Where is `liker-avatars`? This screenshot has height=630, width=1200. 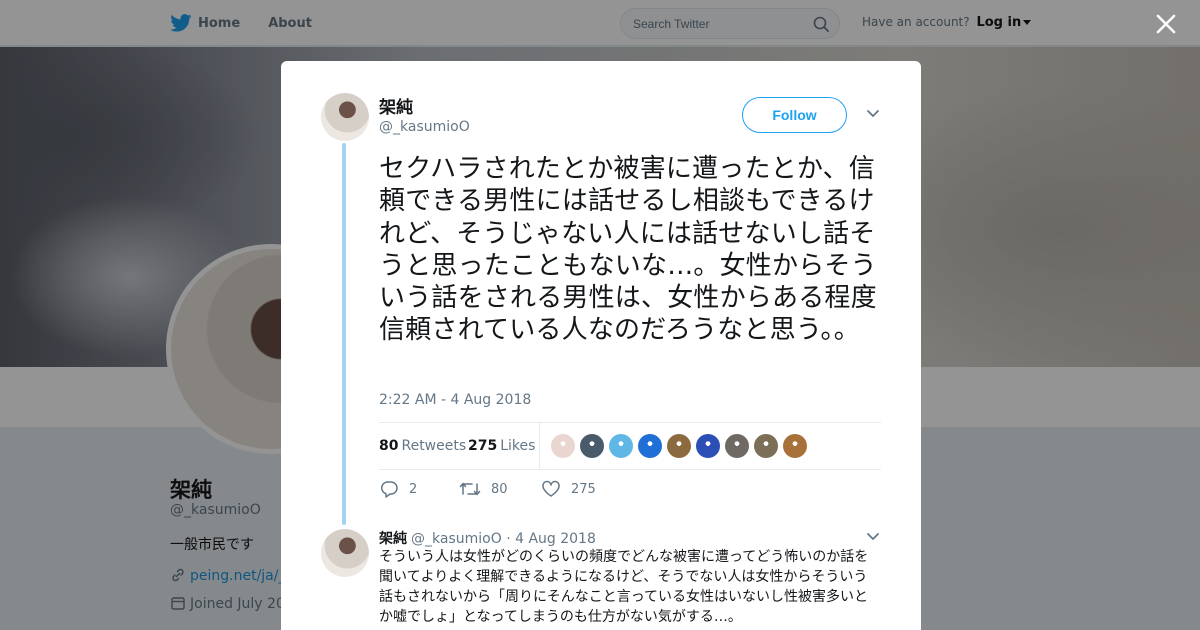
liker-avatars is located at coordinates (679, 446).